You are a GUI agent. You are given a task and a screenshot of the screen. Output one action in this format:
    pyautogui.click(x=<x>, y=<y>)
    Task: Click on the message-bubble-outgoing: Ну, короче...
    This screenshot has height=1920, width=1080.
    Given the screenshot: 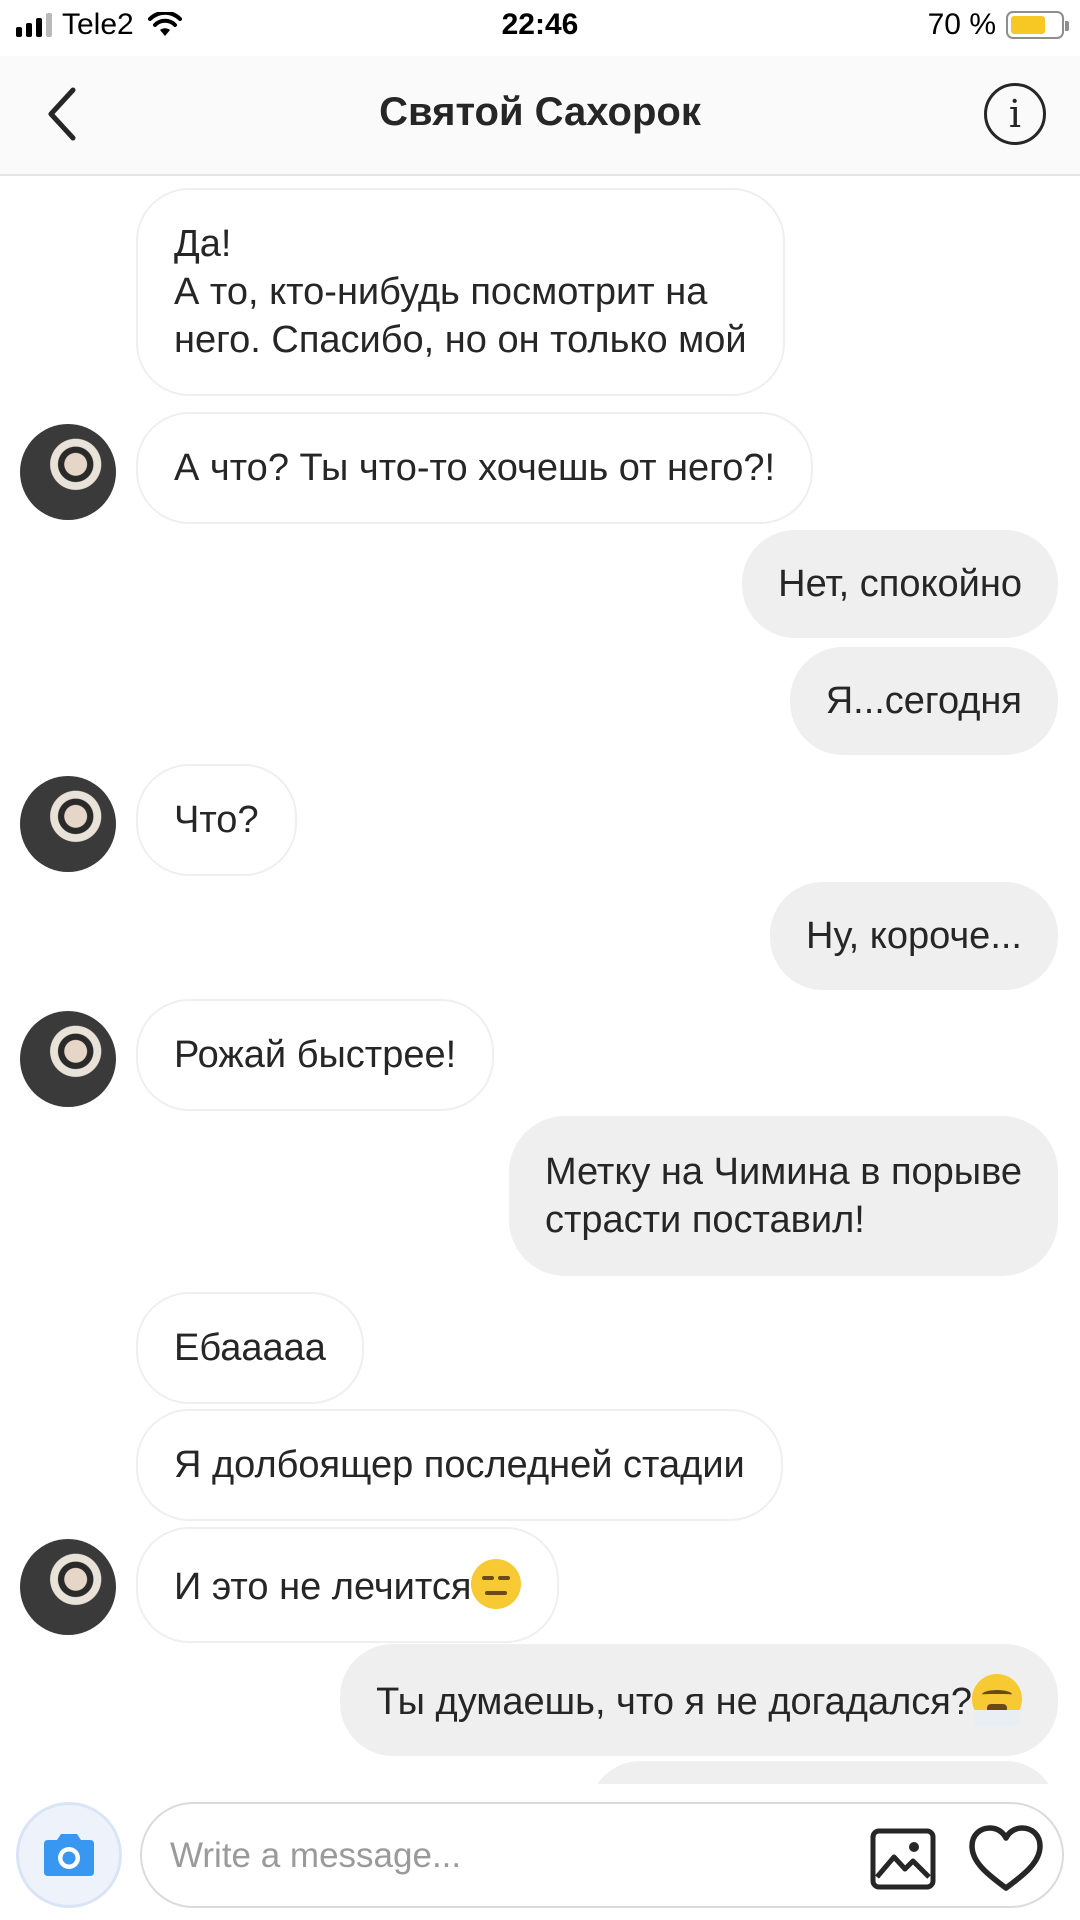 What is the action you would take?
    pyautogui.click(x=914, y=936)
    